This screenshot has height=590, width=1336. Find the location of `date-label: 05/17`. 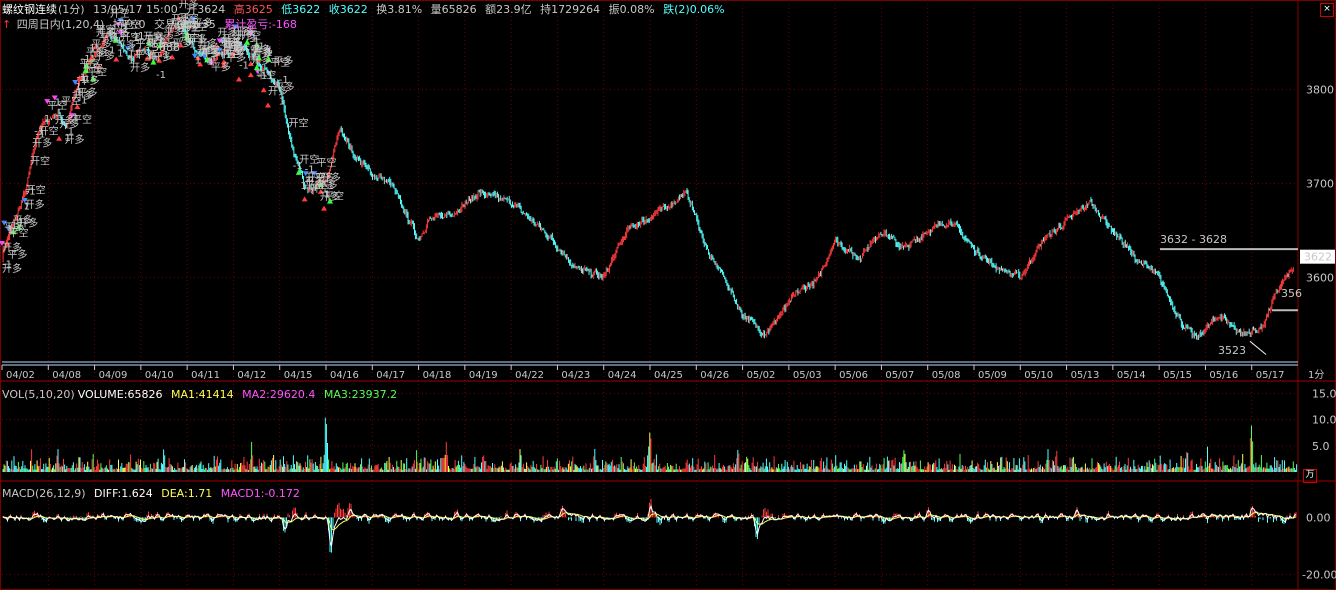

date-label: 05/17 is located at coordinates (1270, 375).